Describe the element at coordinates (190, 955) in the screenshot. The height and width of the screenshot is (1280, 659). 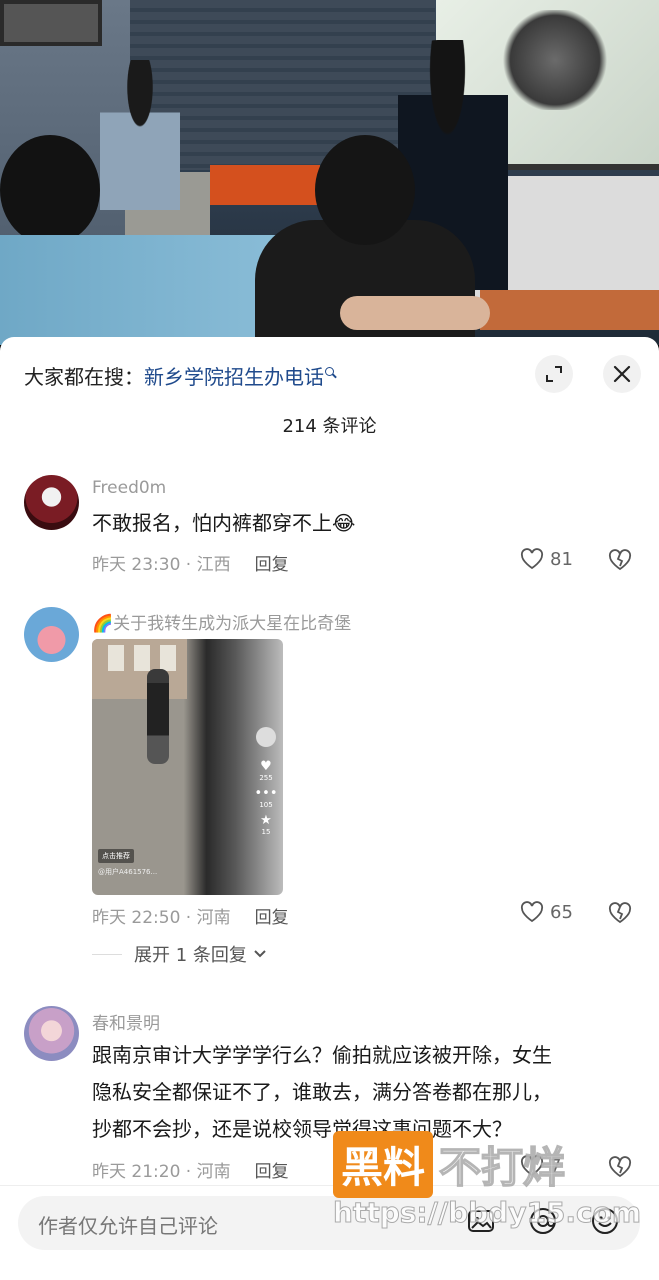
I see `expand-replies-label: 展开 1 条回复` at that location.